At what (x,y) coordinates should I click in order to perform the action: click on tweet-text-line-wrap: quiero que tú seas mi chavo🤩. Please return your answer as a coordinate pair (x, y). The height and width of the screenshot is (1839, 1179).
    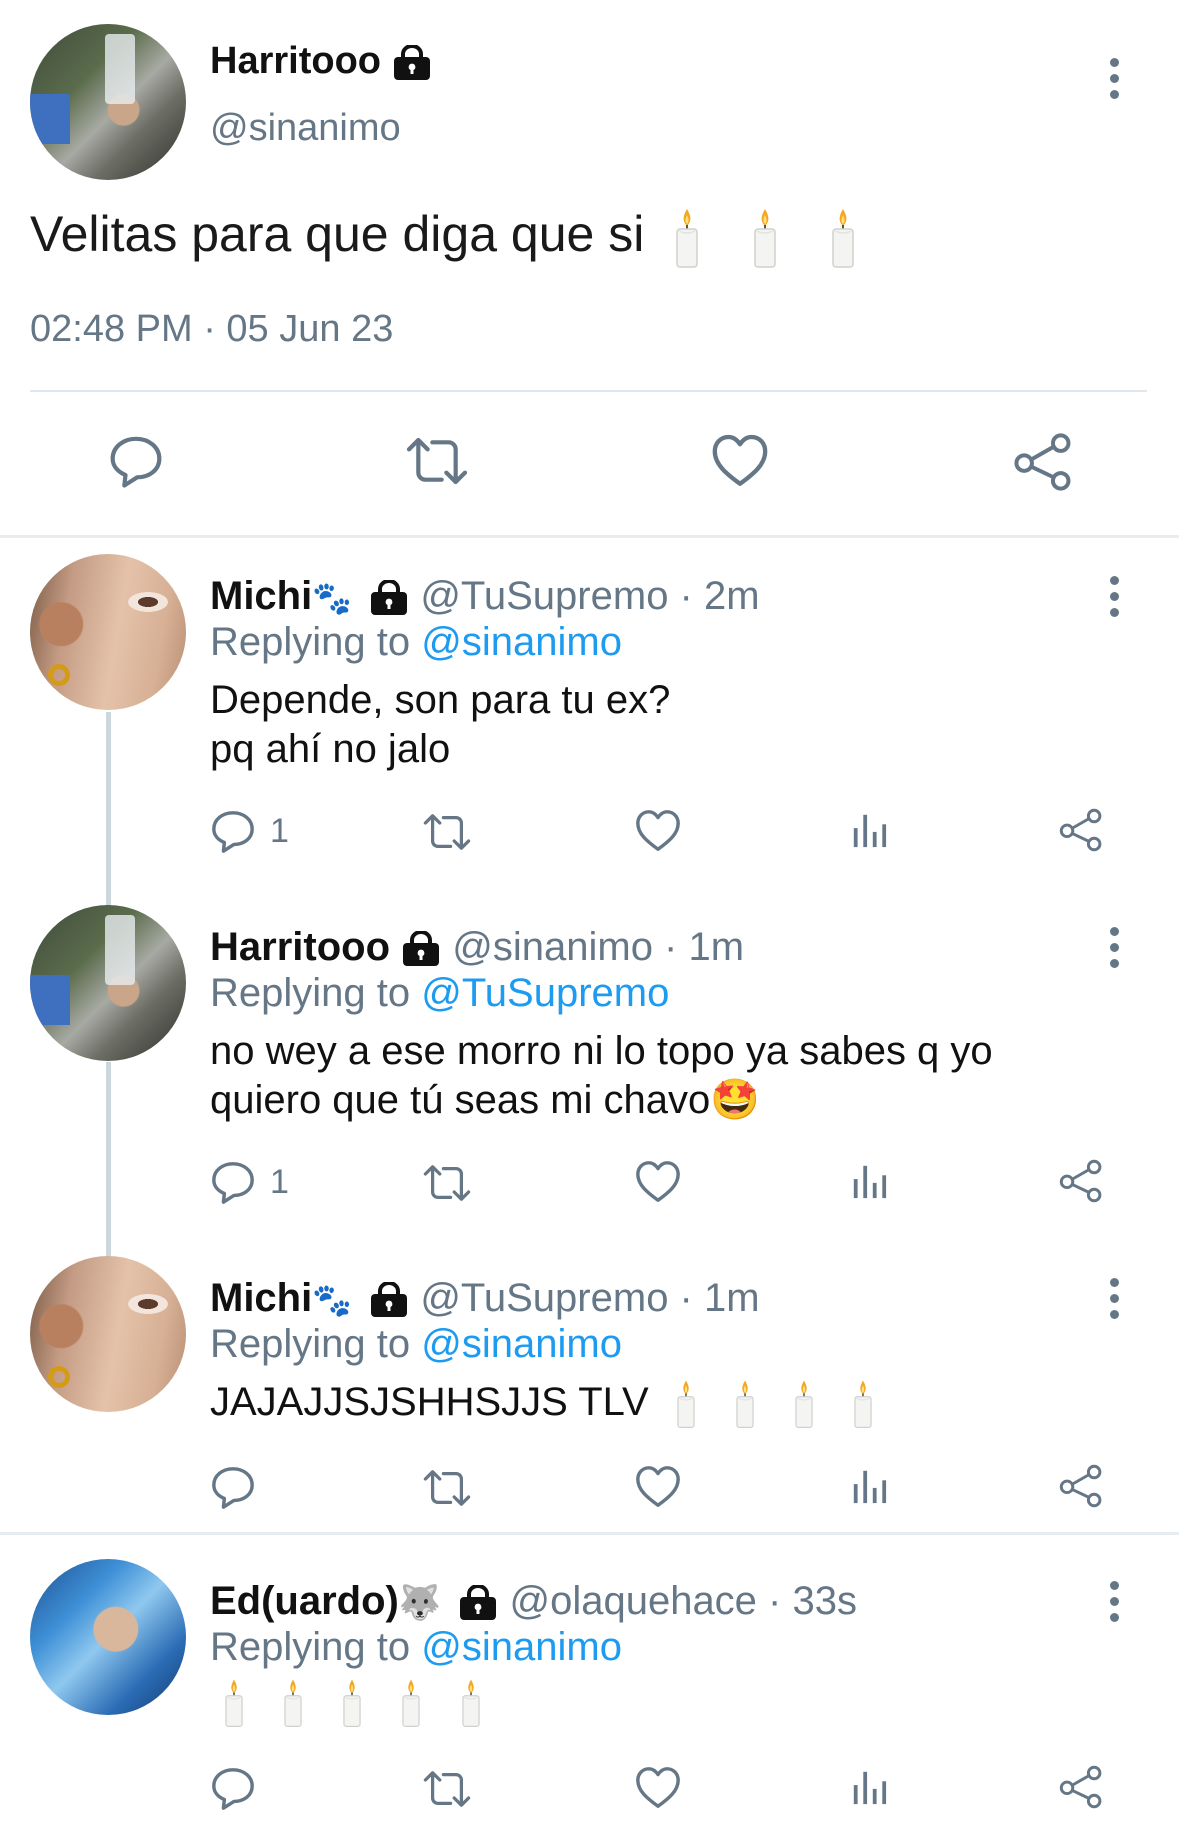
    Looking at the image, I should click on (601, 1100).